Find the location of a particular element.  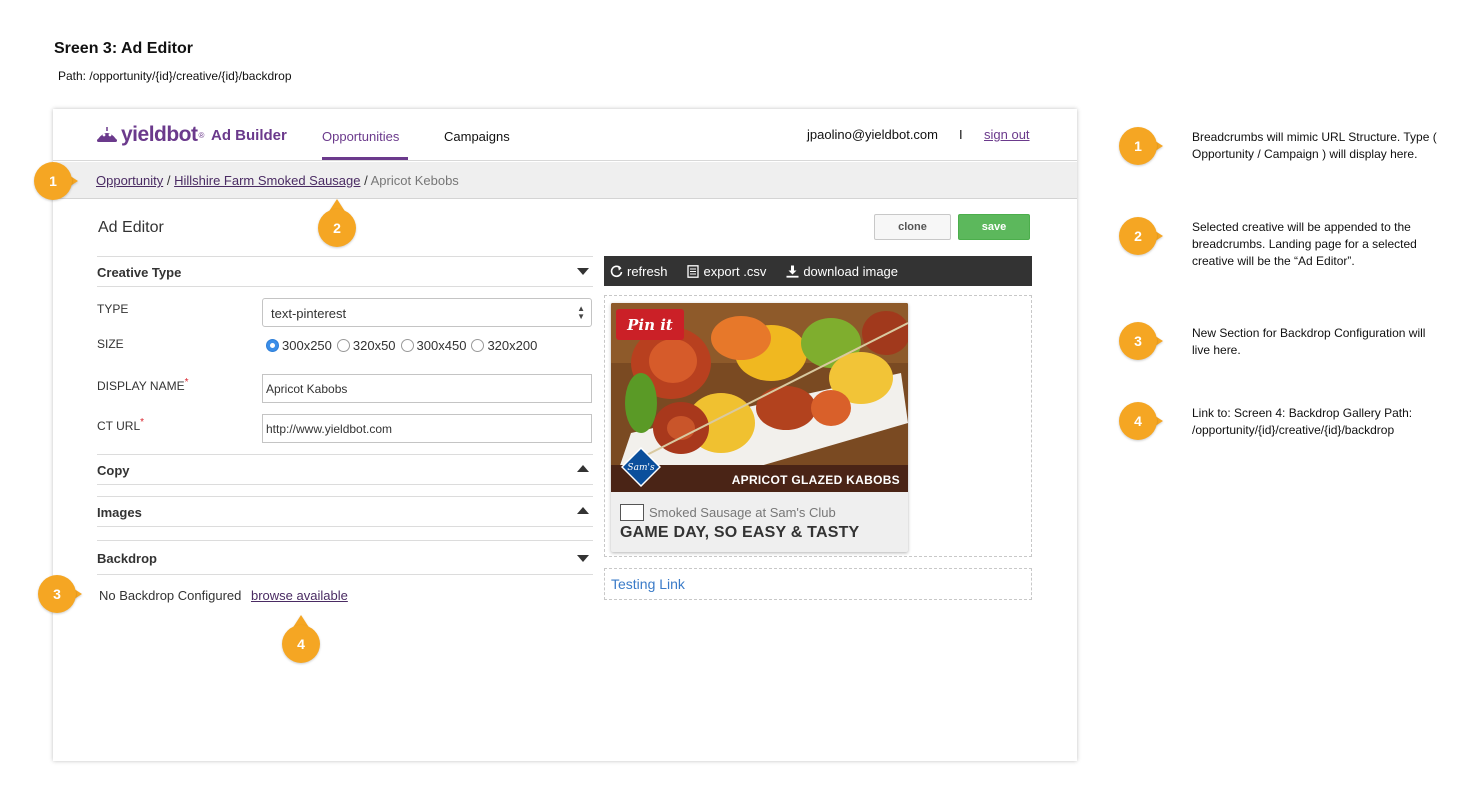

tab-opportunities: Opportunities is located at coordinates (360, 136).